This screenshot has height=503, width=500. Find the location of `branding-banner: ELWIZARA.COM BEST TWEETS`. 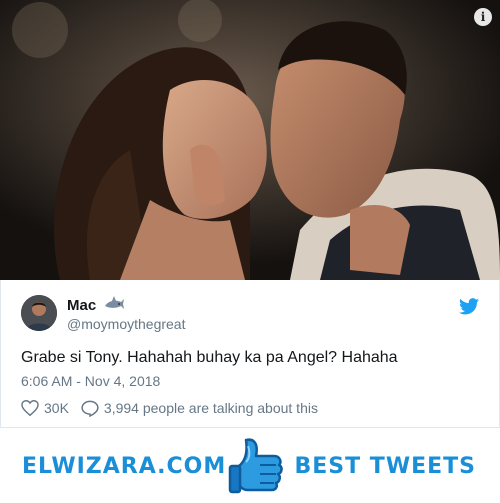

branding-banner: ELWIZARA.COM BEST TWEETS is located at coordinates (250, 465).